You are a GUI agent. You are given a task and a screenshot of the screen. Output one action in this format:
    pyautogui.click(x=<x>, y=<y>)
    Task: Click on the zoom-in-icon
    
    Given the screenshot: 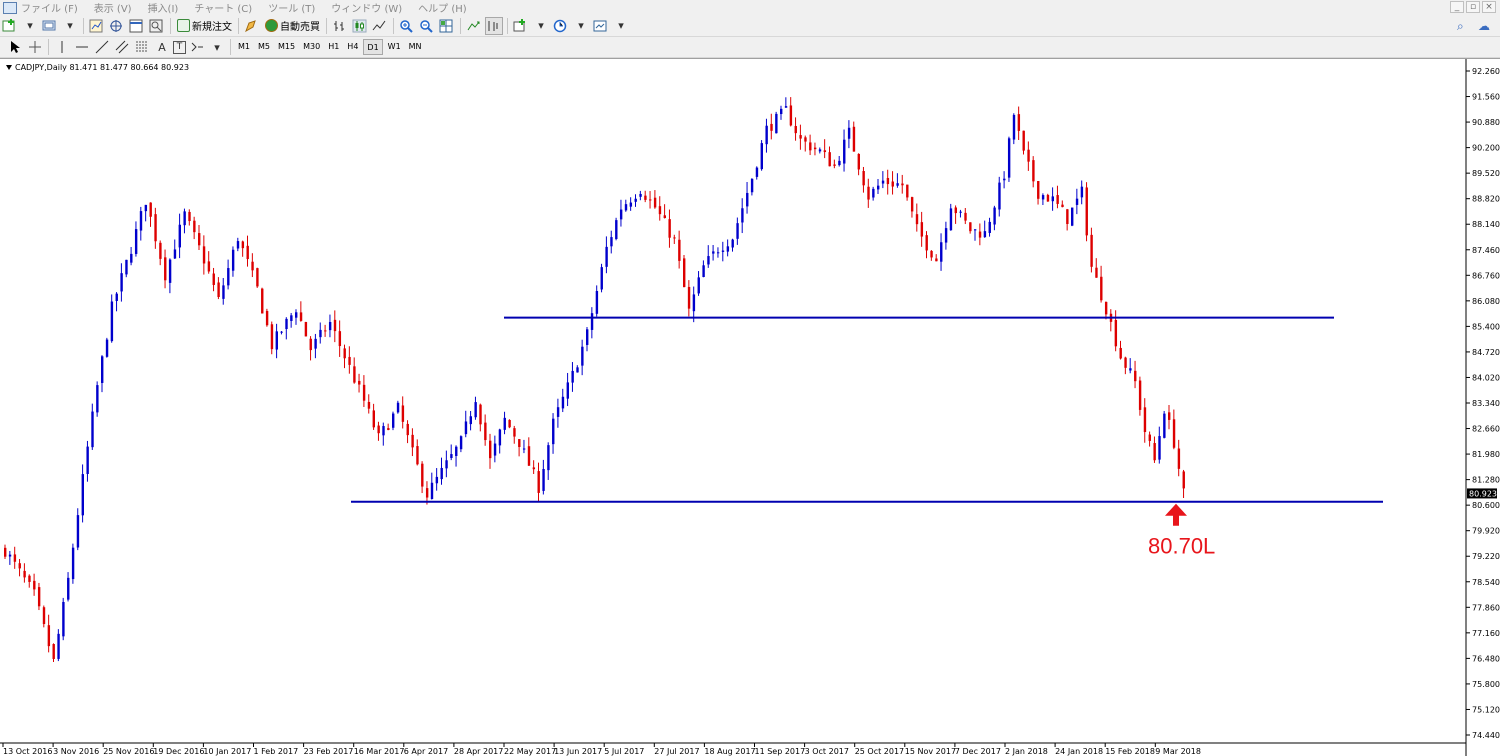 What is the action you would take?
    pyautogui.click(x=407, y=26)
    